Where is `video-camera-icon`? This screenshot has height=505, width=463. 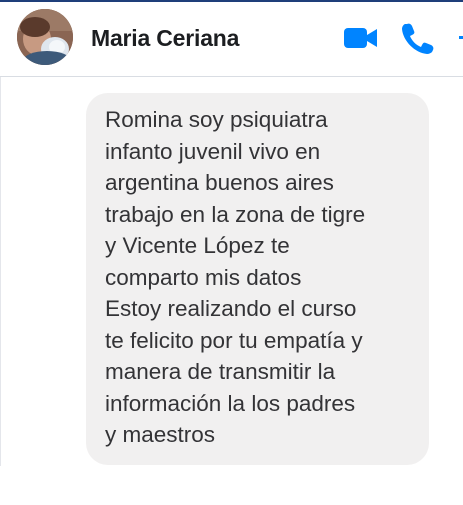 video-camera-icon is located at coordinates (360, 38).